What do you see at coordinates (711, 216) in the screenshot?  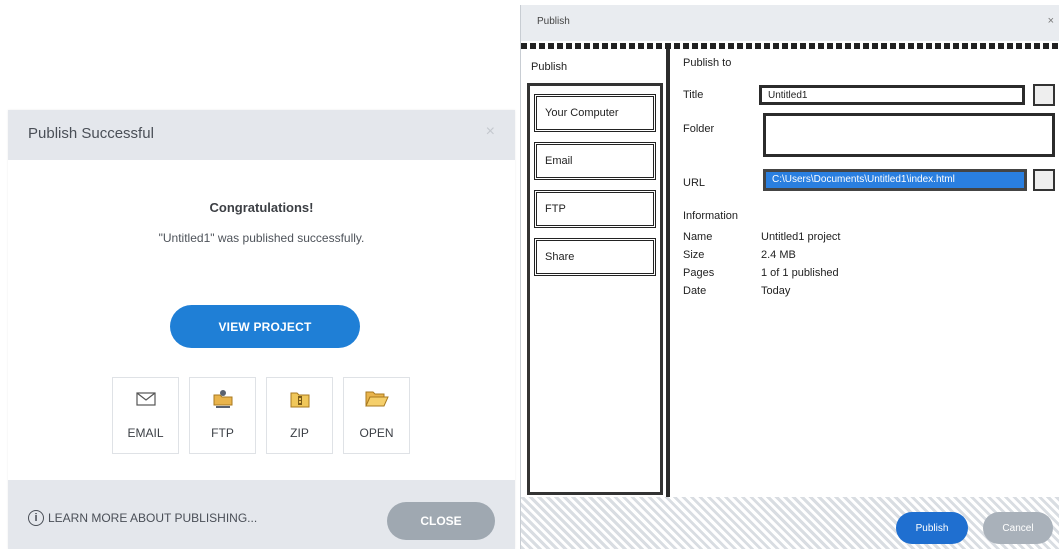 I see `information-heading: Information` at bounding box center [711, 216].